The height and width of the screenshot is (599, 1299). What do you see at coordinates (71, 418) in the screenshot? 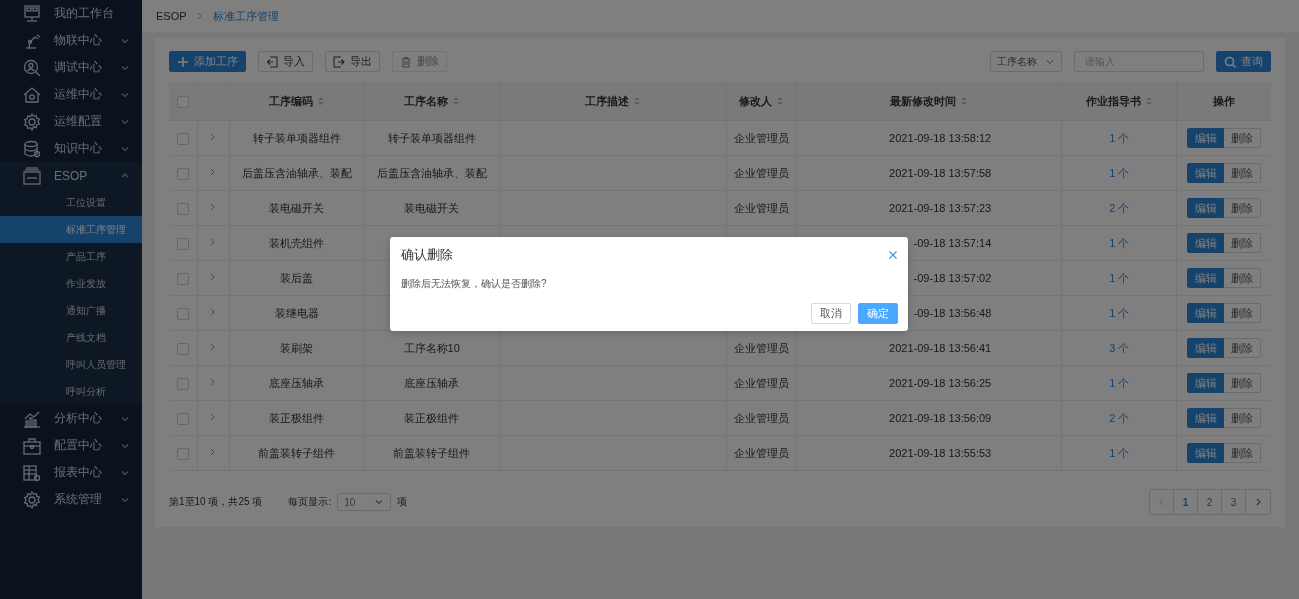
I see `sidebar-menu-item: 分析中心` at bounding box center [71, 418].